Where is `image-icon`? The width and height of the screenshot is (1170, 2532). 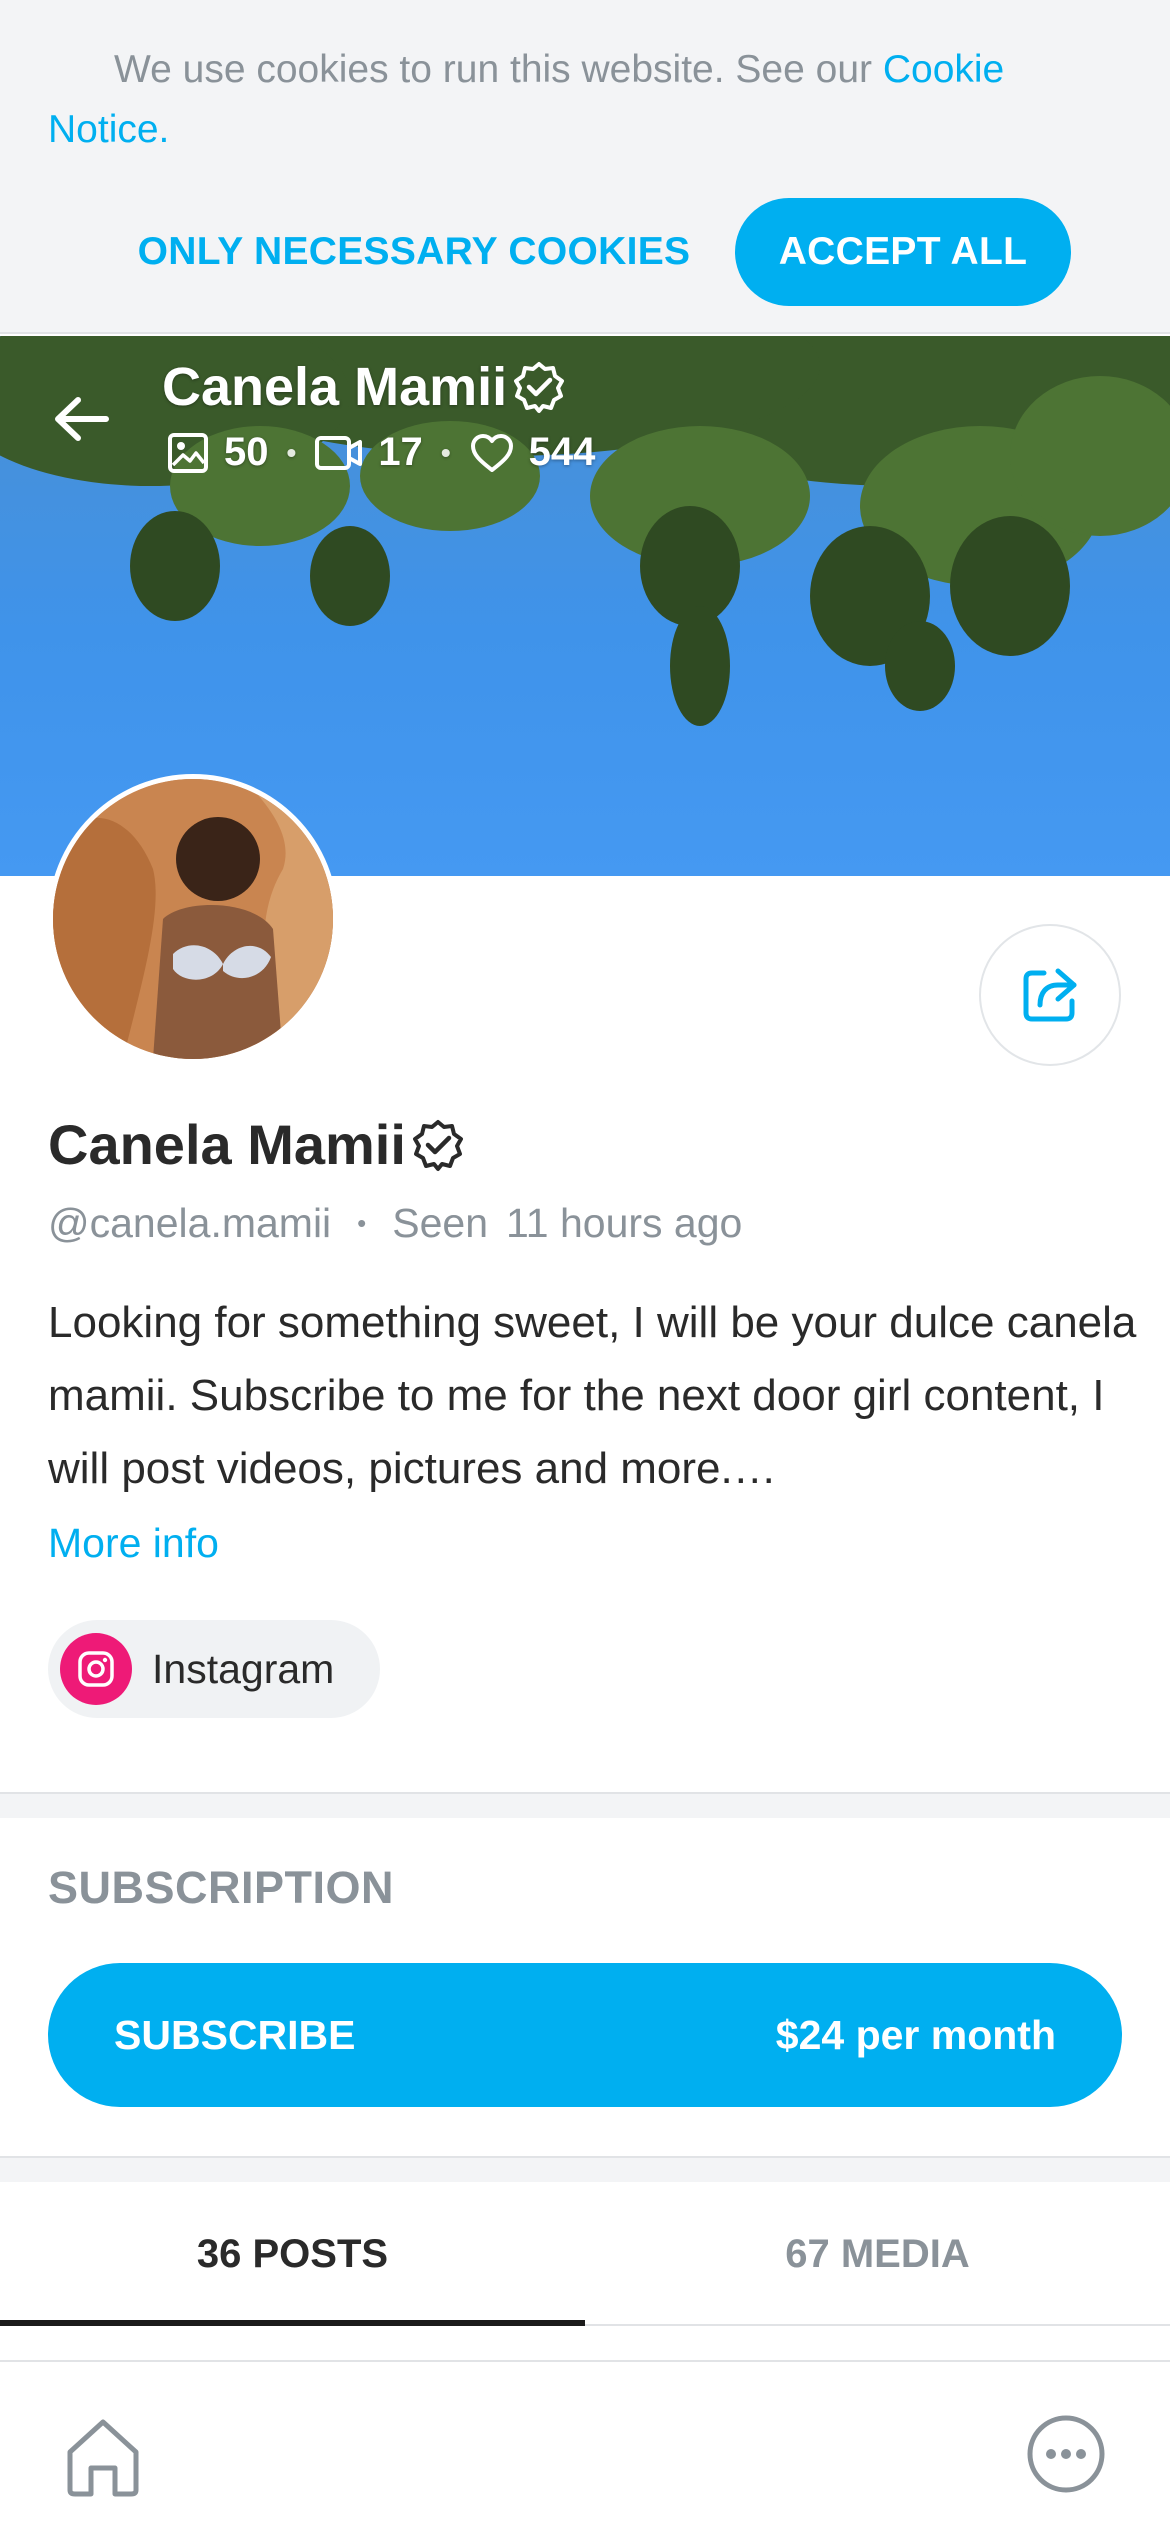
image-icon is located at coordinates (188, 452).